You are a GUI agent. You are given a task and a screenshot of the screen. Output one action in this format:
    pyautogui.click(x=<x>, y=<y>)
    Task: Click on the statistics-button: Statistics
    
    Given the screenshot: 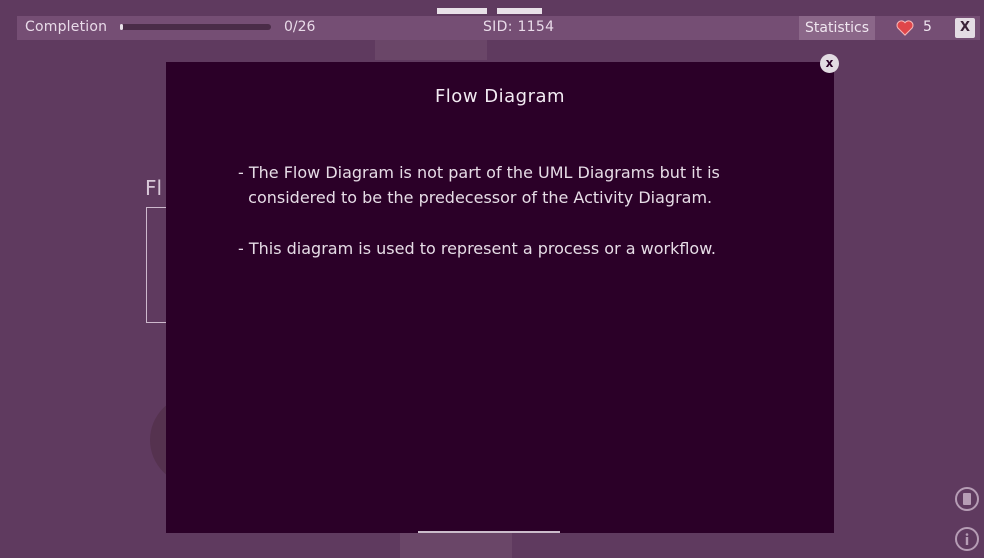 What is the action you would take?
    pyautogui.click(x=837, y=28)
    